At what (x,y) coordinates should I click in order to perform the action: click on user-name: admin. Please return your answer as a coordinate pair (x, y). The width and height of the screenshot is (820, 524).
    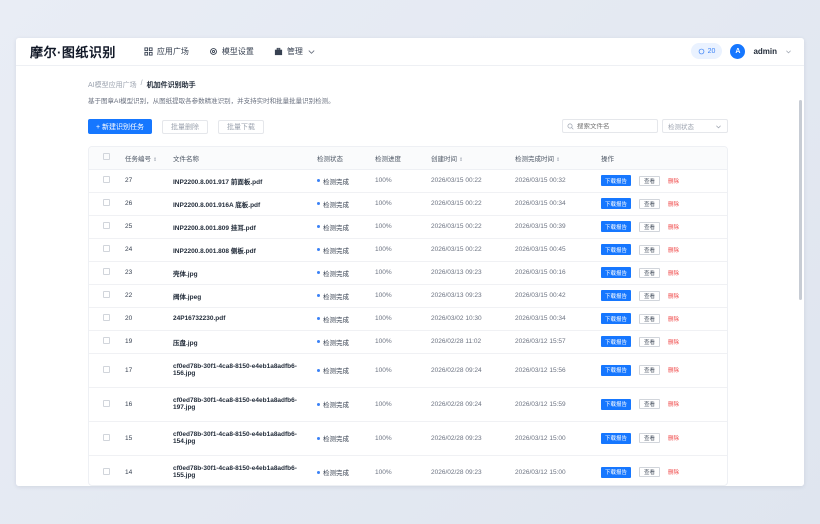
    Looking at the image, I should click on (765, 51).